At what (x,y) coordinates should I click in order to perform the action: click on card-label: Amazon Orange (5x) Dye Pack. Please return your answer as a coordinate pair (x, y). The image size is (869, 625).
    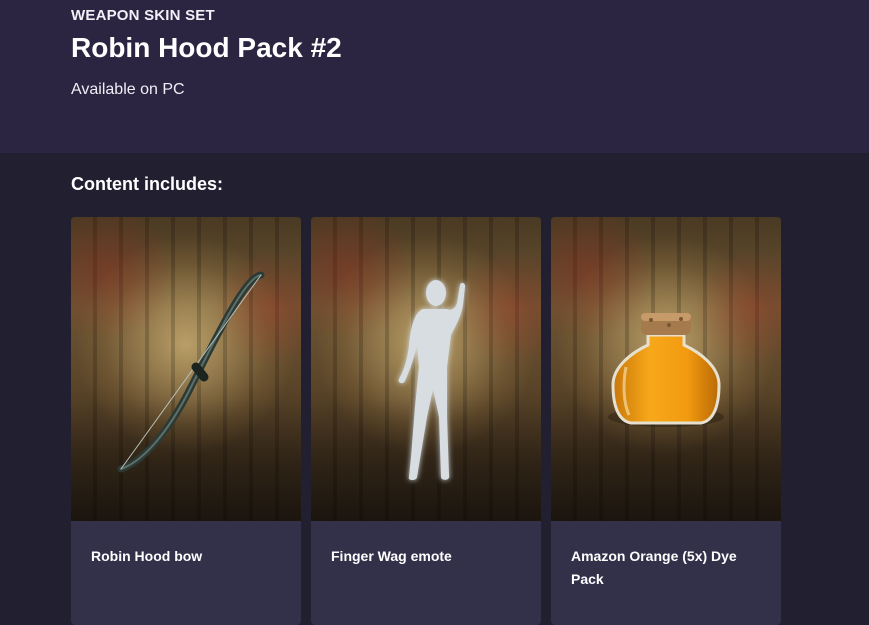
    Looking at the image, I should click on (654, 567).